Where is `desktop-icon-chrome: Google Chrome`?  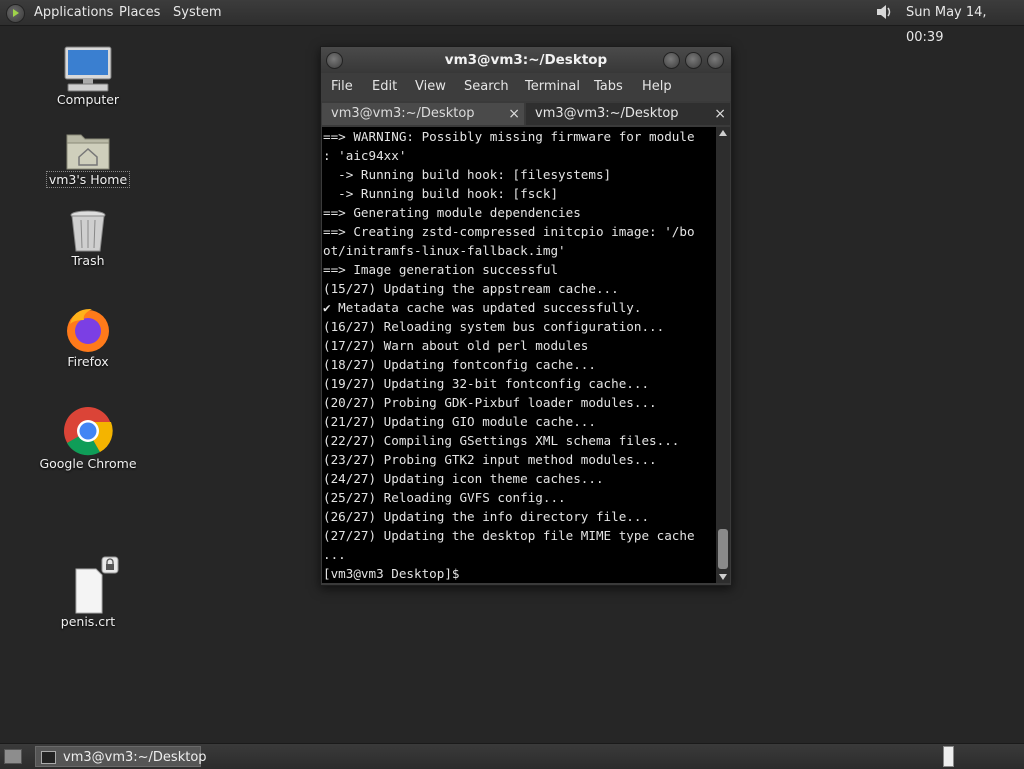 desktop-icon-chrome: Google Chrome is located at coordinates (88, 438).